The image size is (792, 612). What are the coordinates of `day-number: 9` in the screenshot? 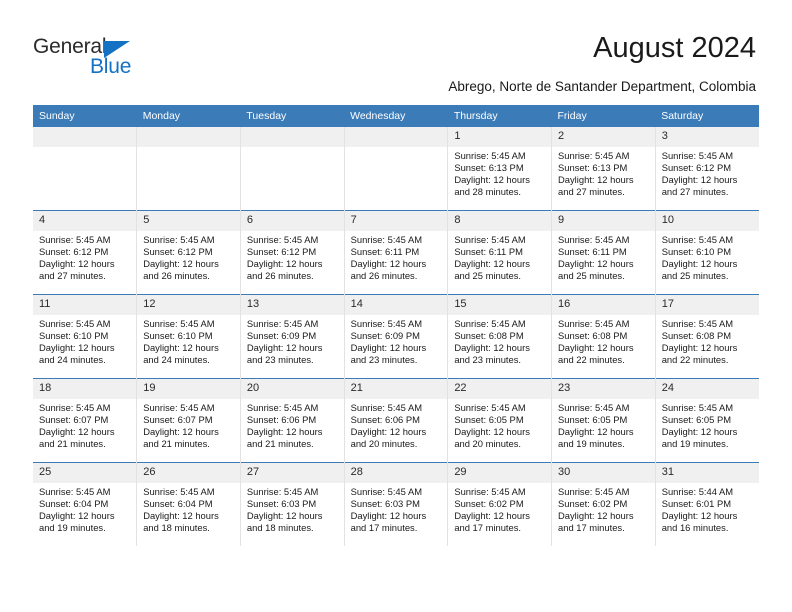 It's located at (603, 221).